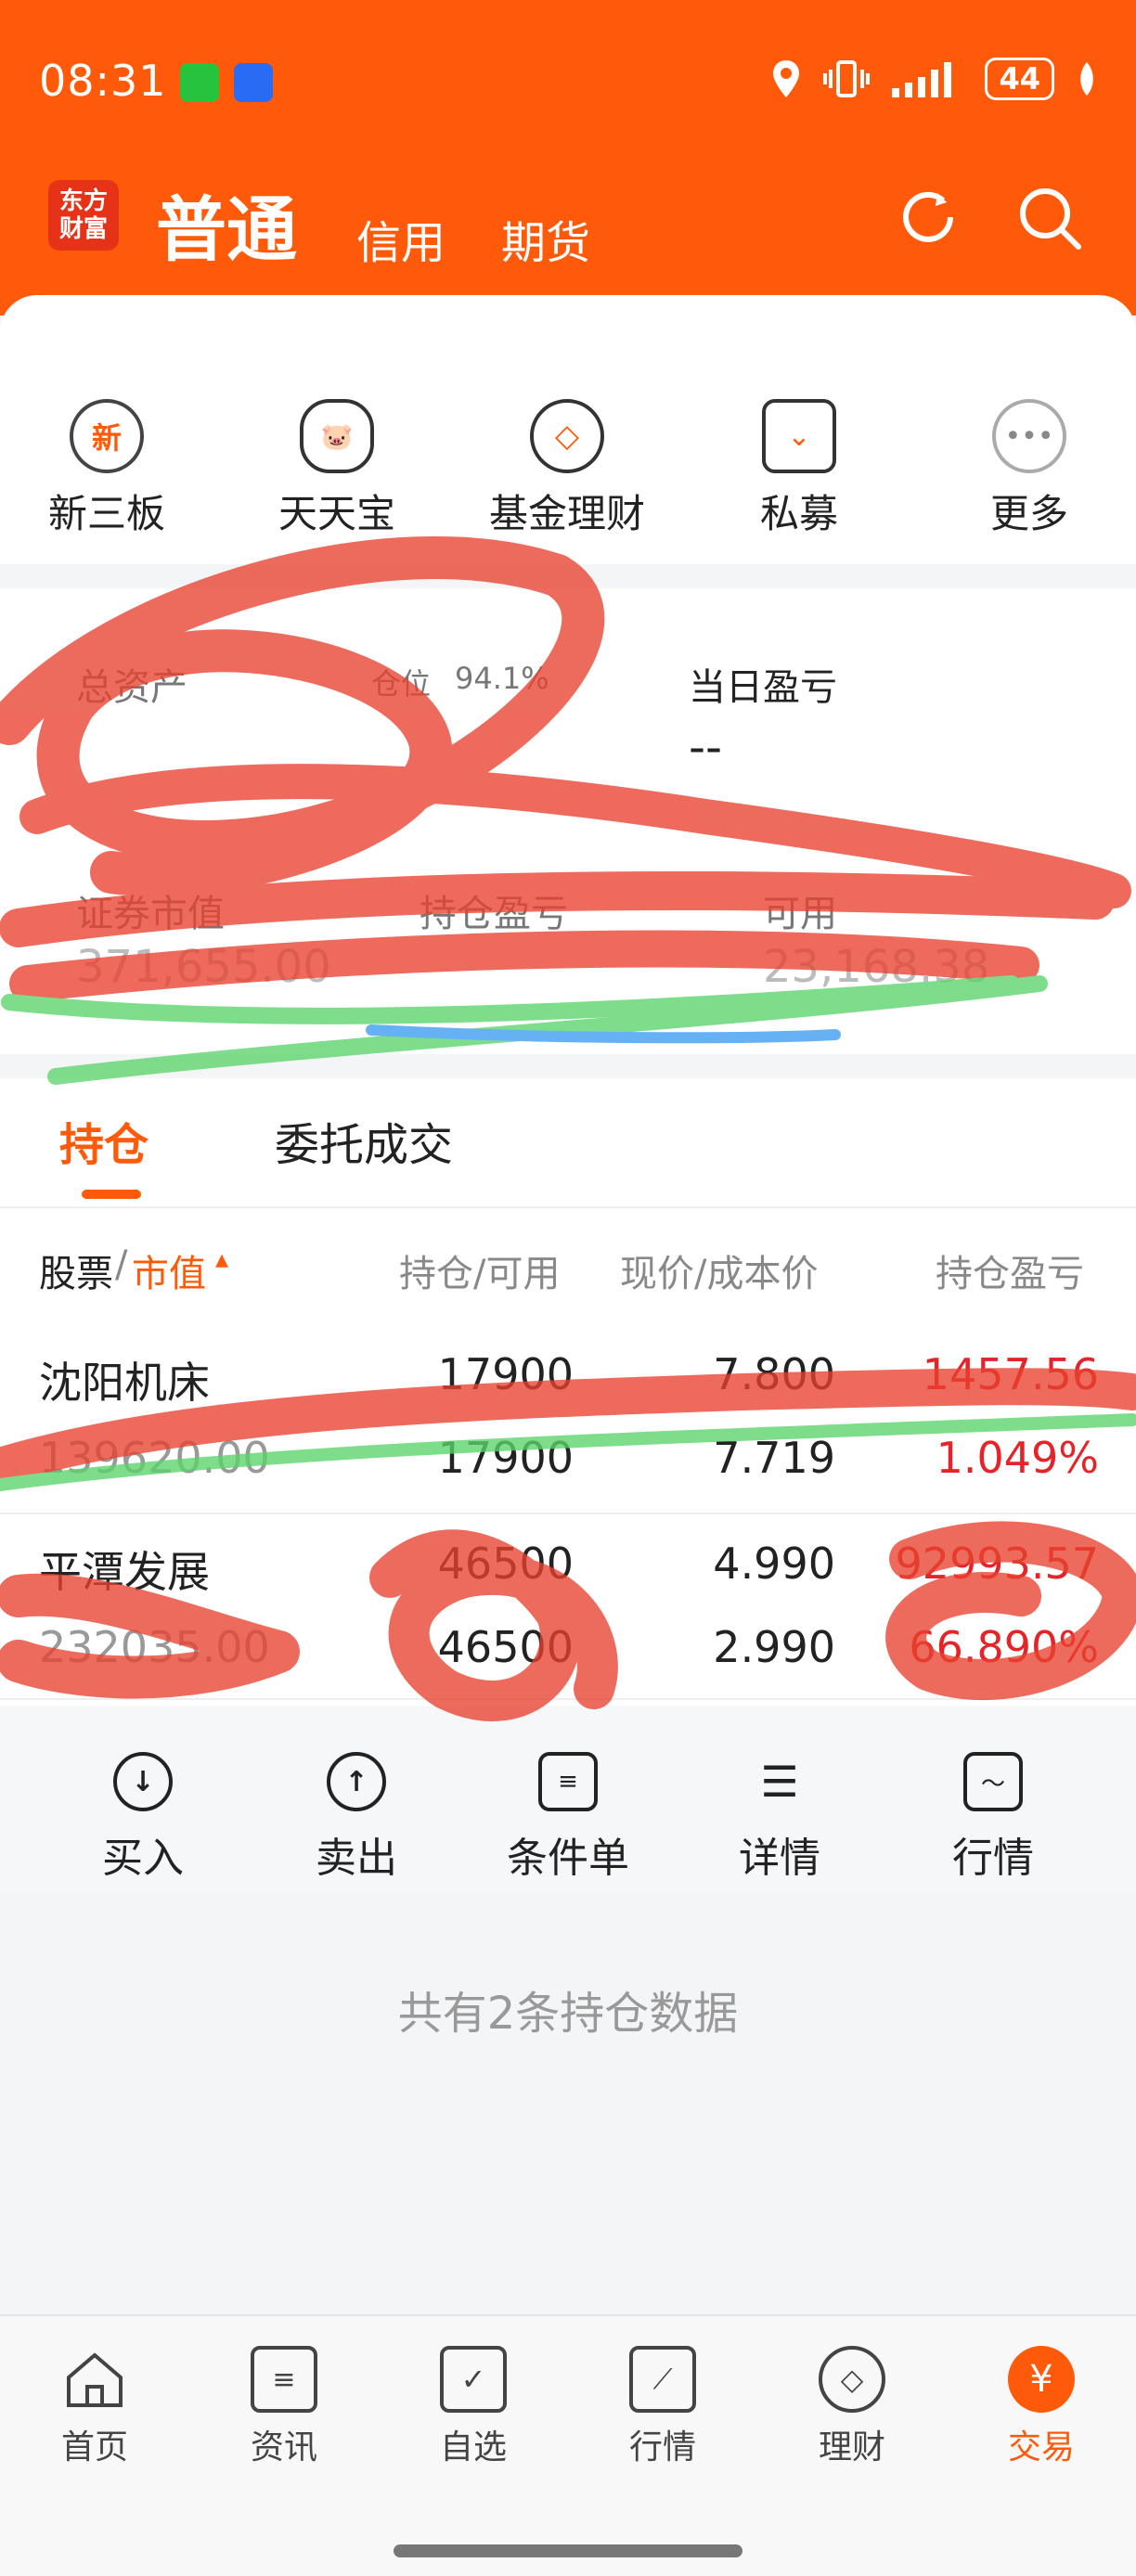 This screenshot has width=1136, height=2576. Describe the element at coordinates (568, 1268) in the screenshot. I see `table-header: 股票 / 市值 ▴ 持仓/可用 现价/成本价 持仓盈亏` at that location.